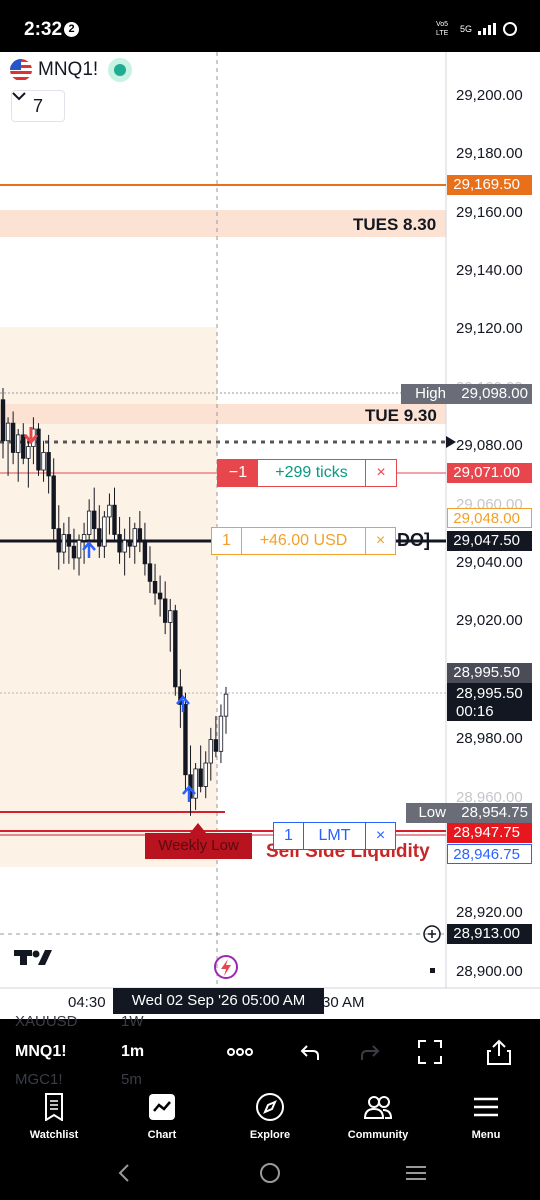 The image size is (540, 1200). Describe the element at coordinates (380, 541) in the screenshot. I see `close-position-button: ×` at that location.